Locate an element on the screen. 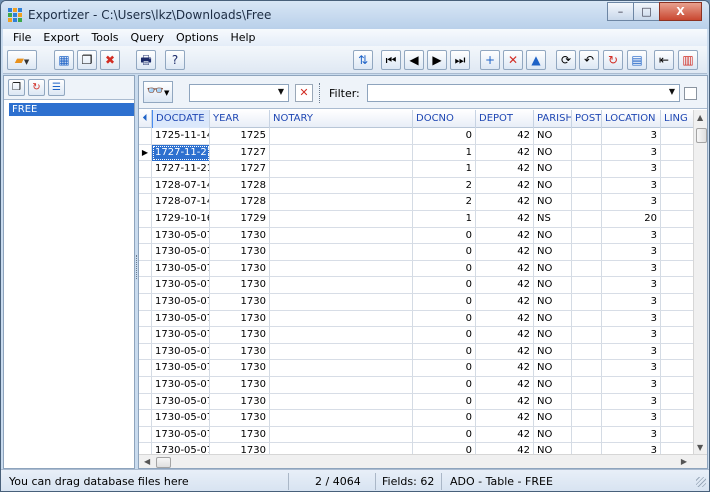 The image size is (710, 492). edit-record-button: ▲ is located at coordinates (536, 60).